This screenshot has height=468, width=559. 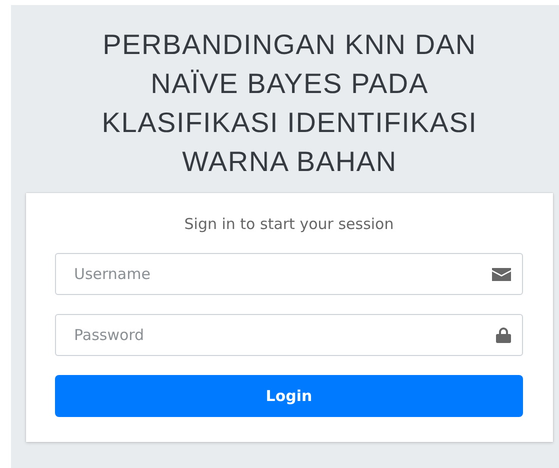 I want to click on login-button: Login, so click(x=289, y=396).